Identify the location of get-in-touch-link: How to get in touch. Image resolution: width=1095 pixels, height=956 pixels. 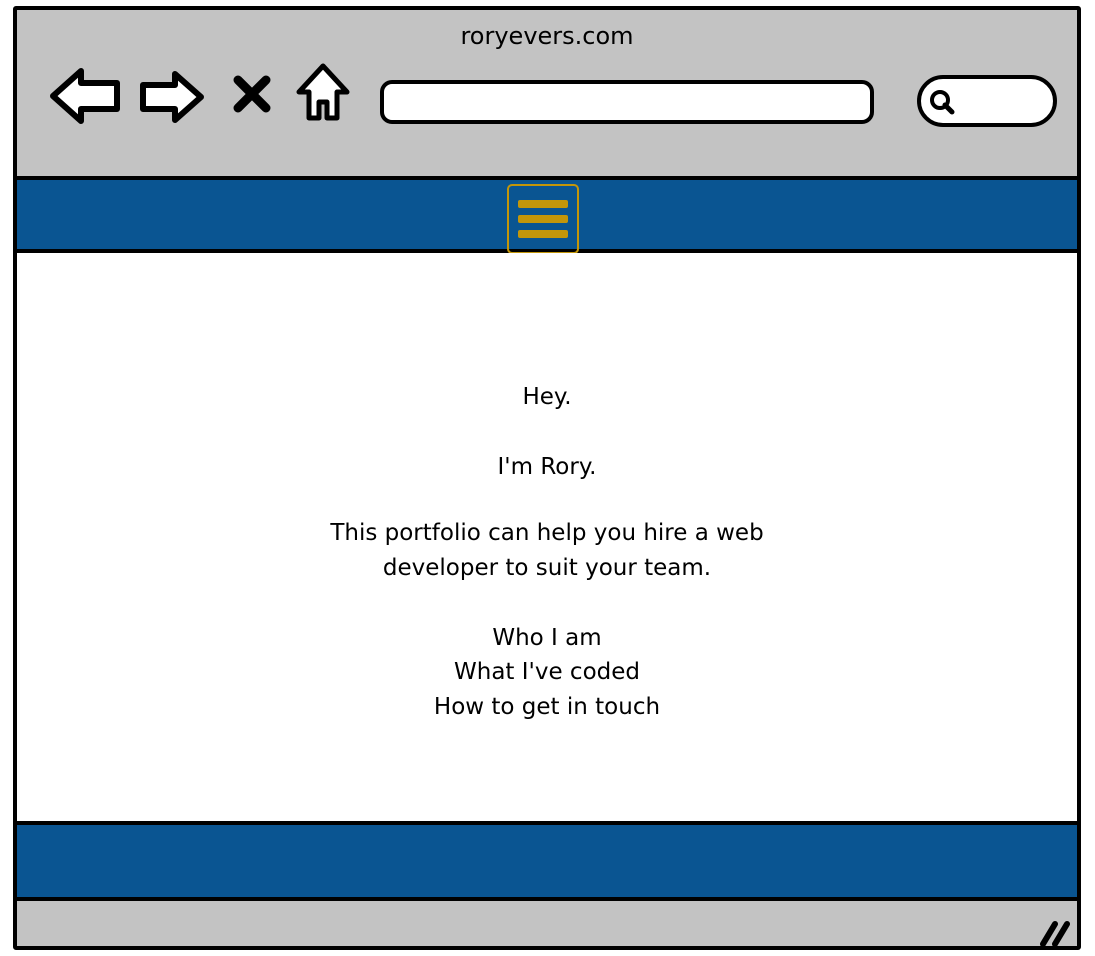
(547, 707).